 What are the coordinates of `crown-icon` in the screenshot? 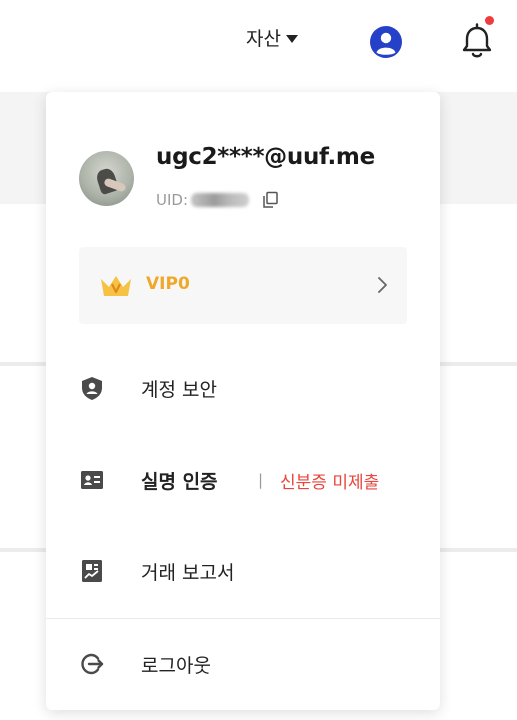 It's located at (116, 286).